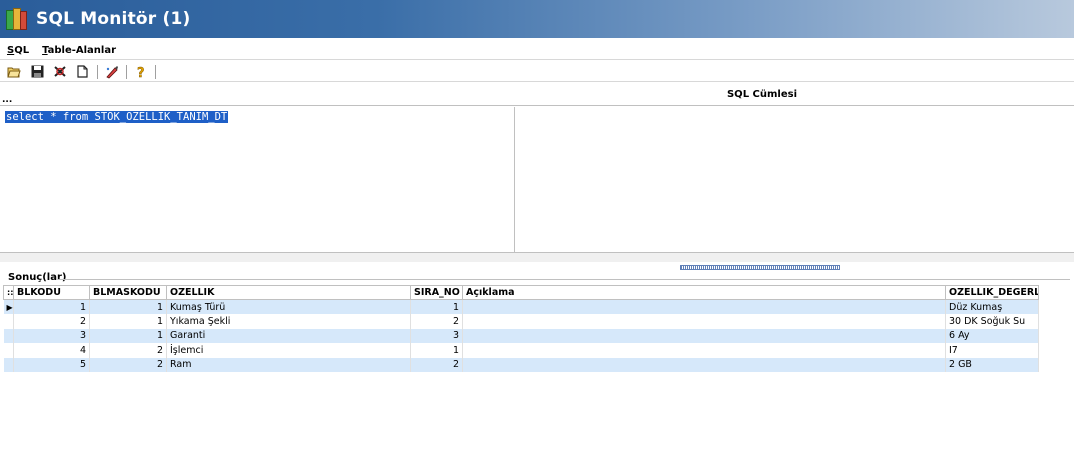  I want to click on table-row: 5 2 Ram 2 2 GB, so click(521, 364).